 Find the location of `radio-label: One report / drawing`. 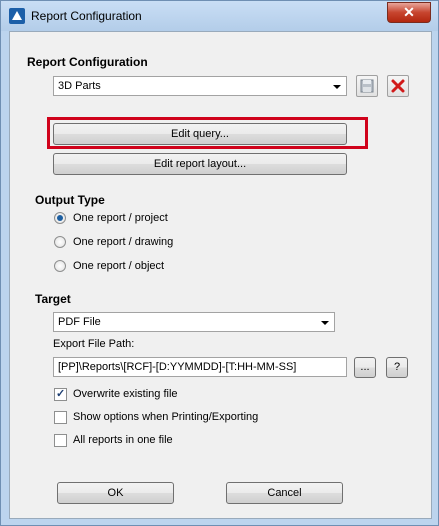

radio-label: One report / drawing is located at coordinates (123, 242).